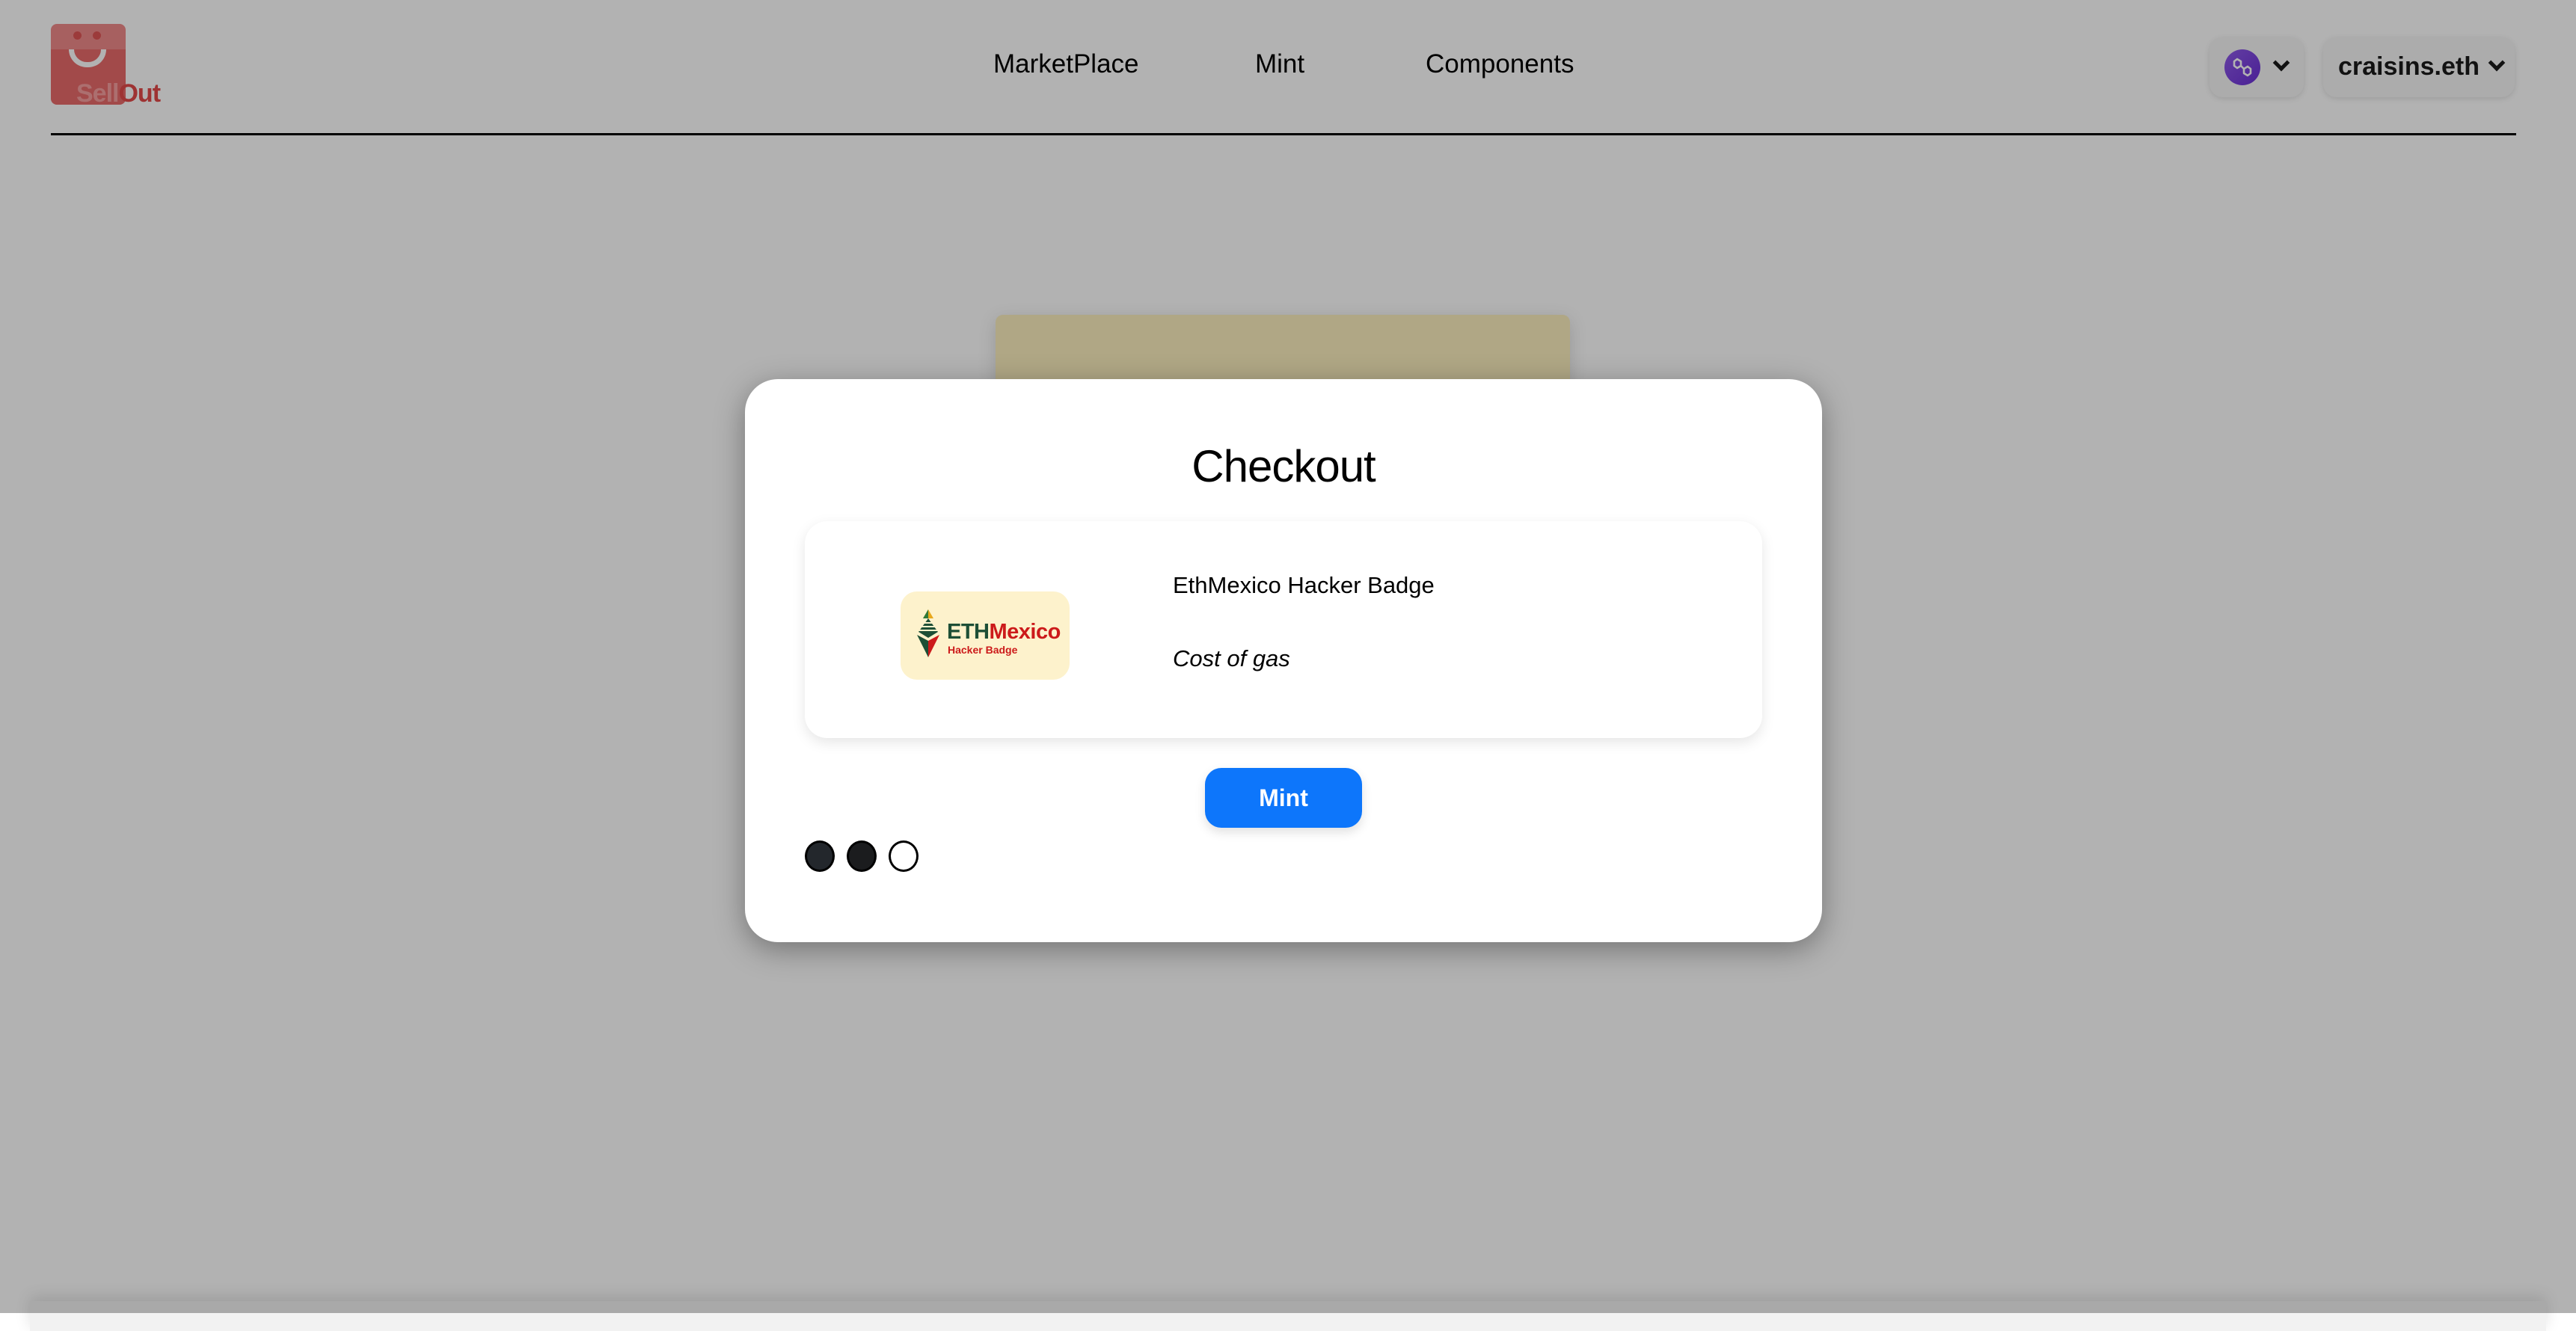 The height and width of the screenshot is (1331, 2576). I want to click on step-indicator-pending, so click(904, 856).